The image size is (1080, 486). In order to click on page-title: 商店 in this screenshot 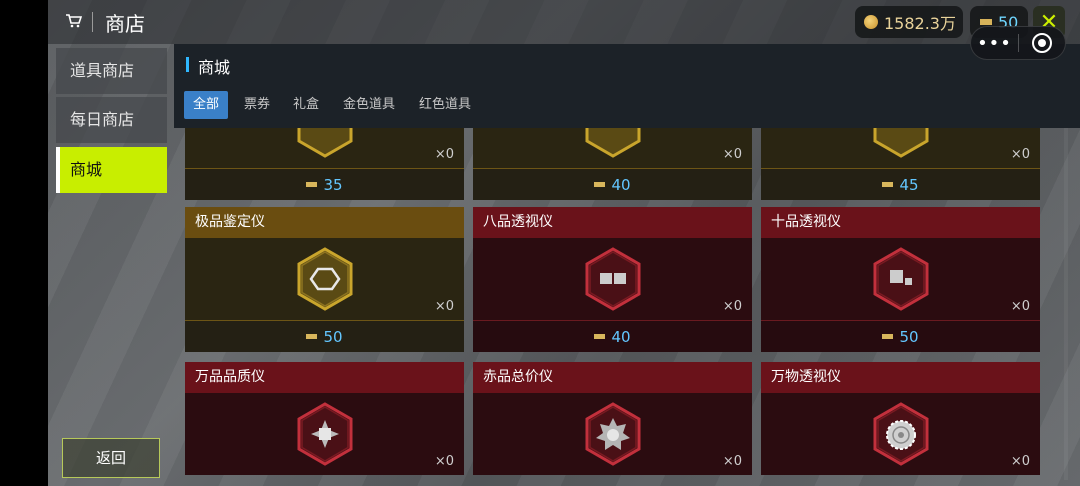, I will do `click(125, 24)`.